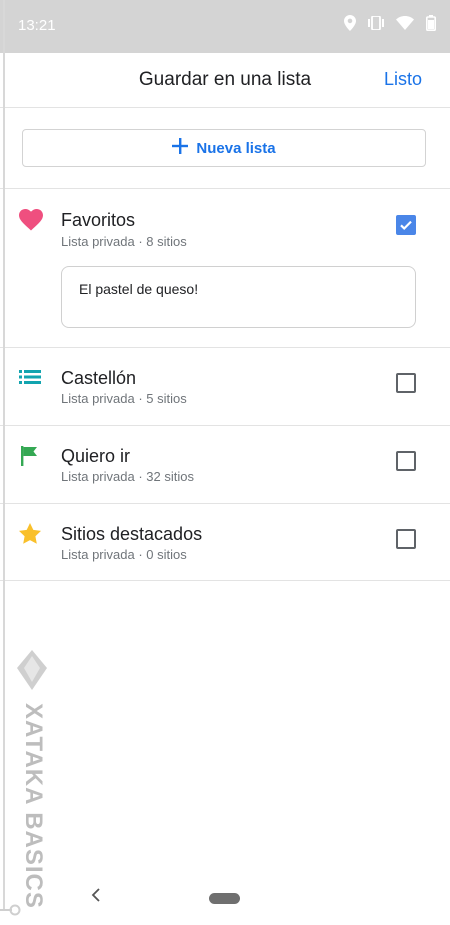 The image size is (450, 925). I want to click on page-title: Guardar en una lista, so click(225, 79).